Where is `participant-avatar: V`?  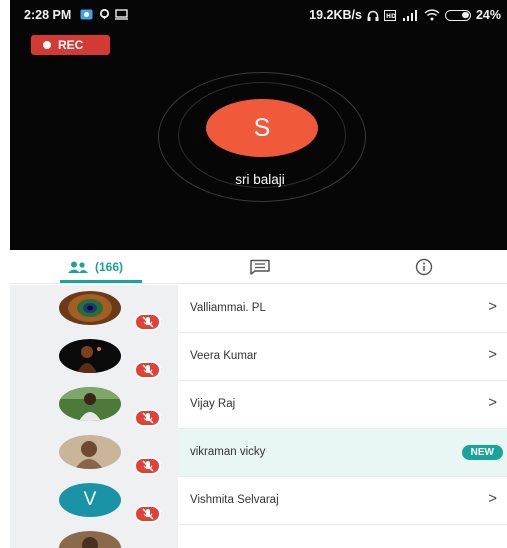
participant-avatar: V is located at coordinates (90, 500).